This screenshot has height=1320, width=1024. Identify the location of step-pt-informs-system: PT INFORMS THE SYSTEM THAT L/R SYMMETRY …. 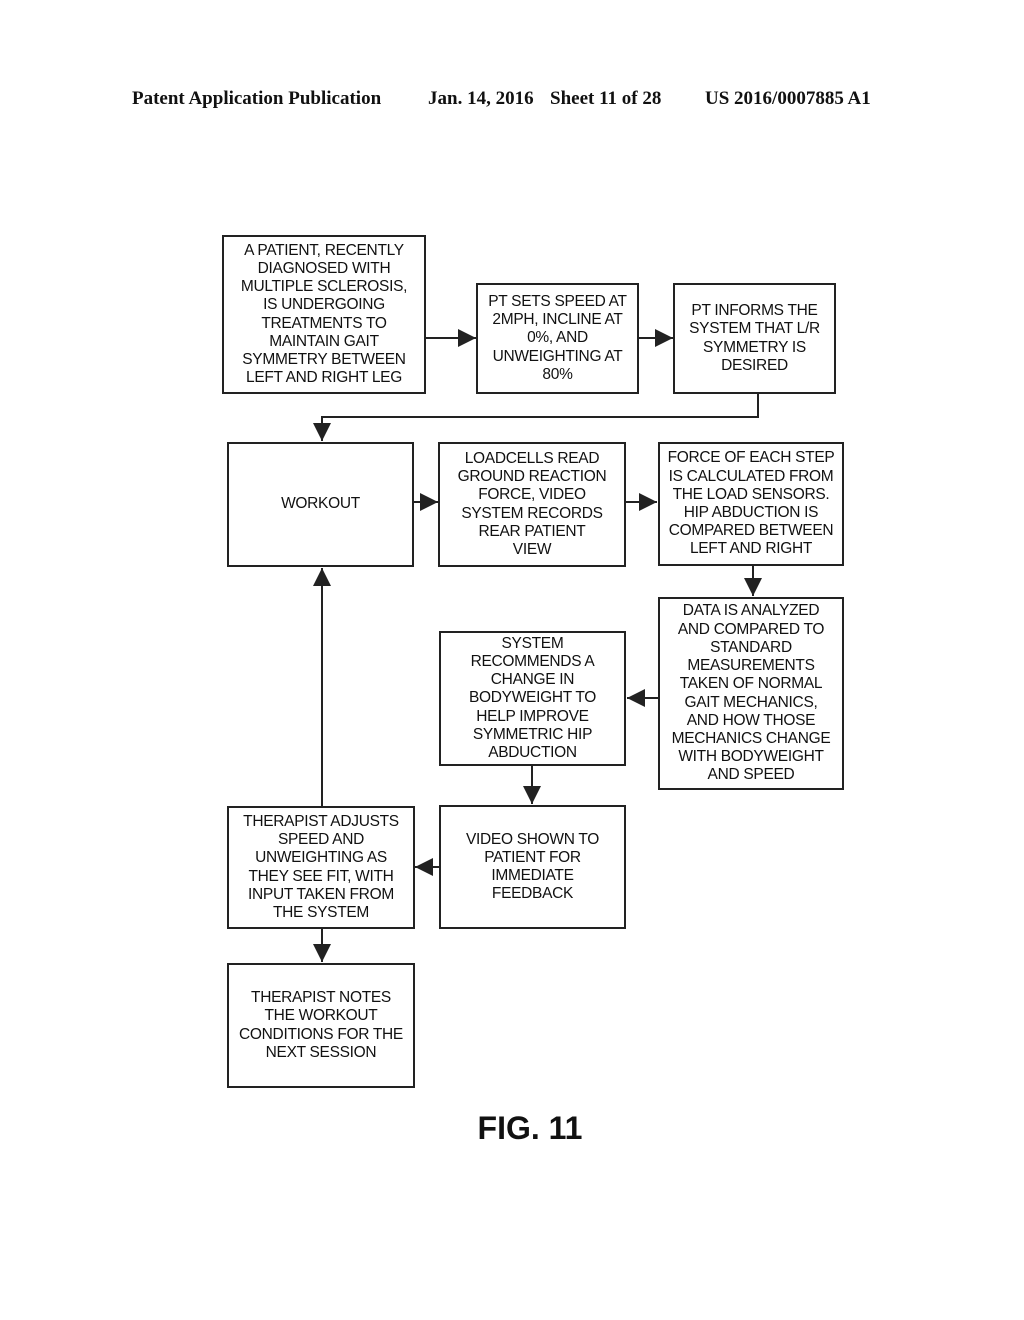
(754, 338).